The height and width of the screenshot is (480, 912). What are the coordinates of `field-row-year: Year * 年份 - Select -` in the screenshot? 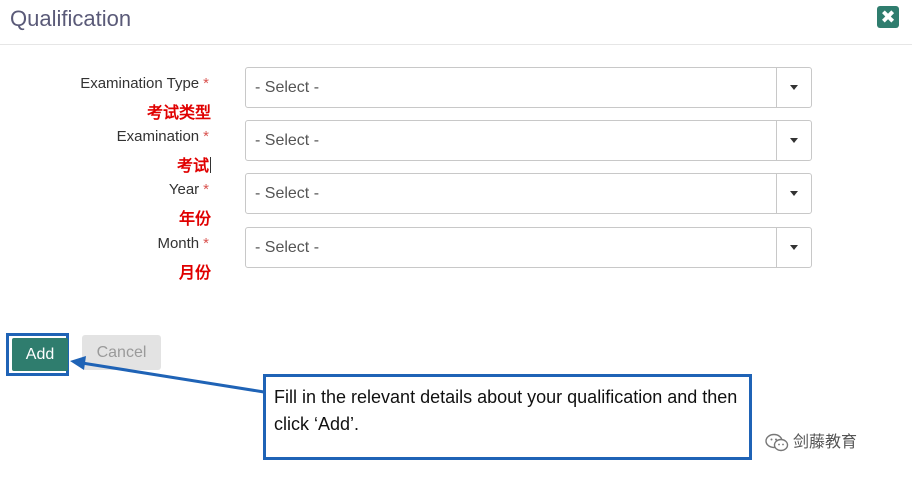 It's located at (456, 200).